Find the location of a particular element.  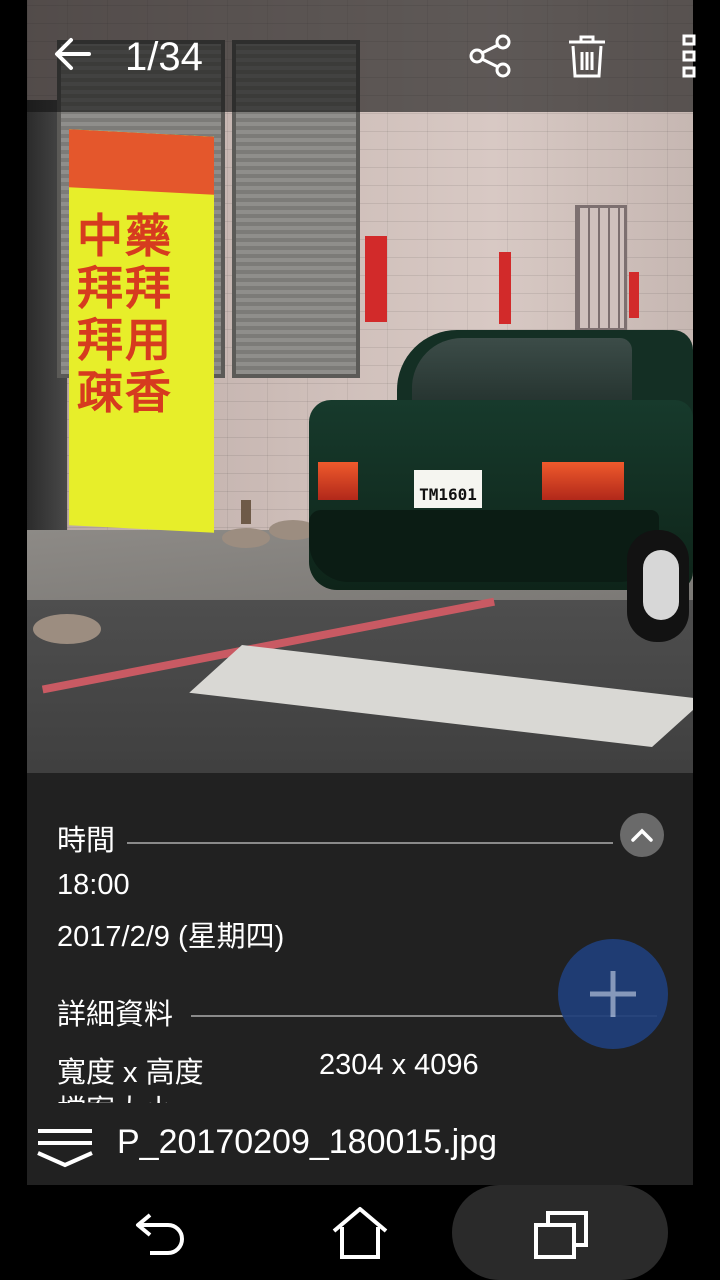

file-name: P_20170209_180015.jpg is located at coordinates (307, 1142).